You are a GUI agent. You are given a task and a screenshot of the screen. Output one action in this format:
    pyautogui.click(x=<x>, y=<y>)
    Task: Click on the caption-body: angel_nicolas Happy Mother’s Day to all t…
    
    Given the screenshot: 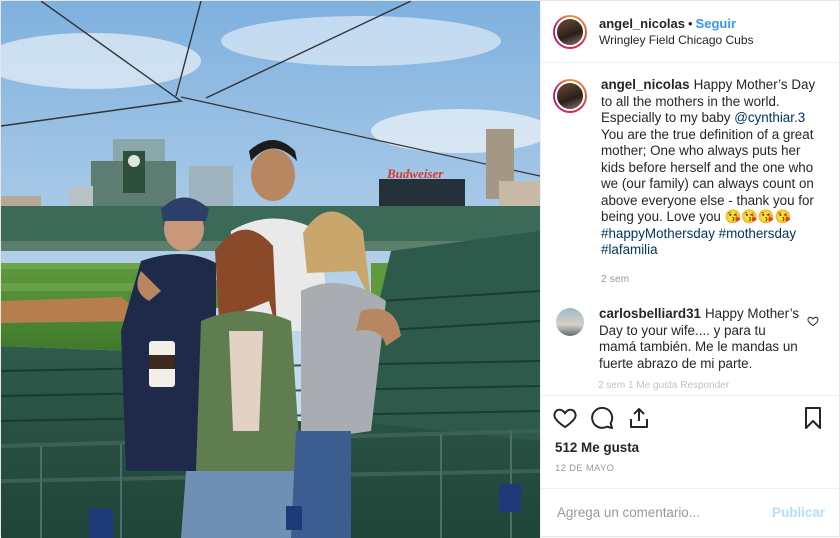 What is the action you would take?
    pyautogui.click(x=712, y=182)
    